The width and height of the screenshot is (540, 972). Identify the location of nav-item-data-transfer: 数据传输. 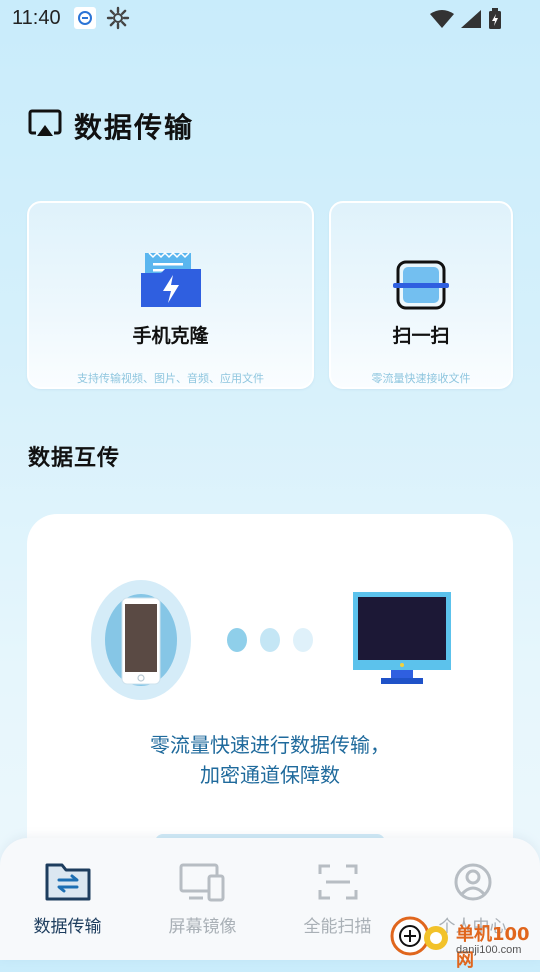
(67, 899).